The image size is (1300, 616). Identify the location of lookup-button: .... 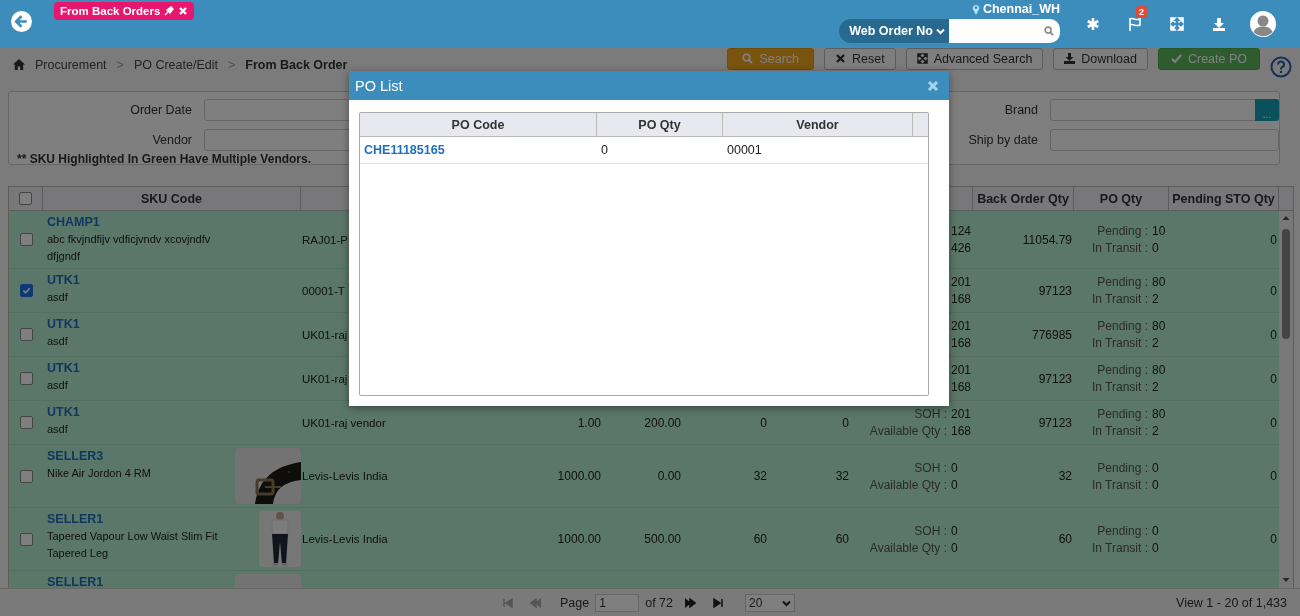
(1267, 110).